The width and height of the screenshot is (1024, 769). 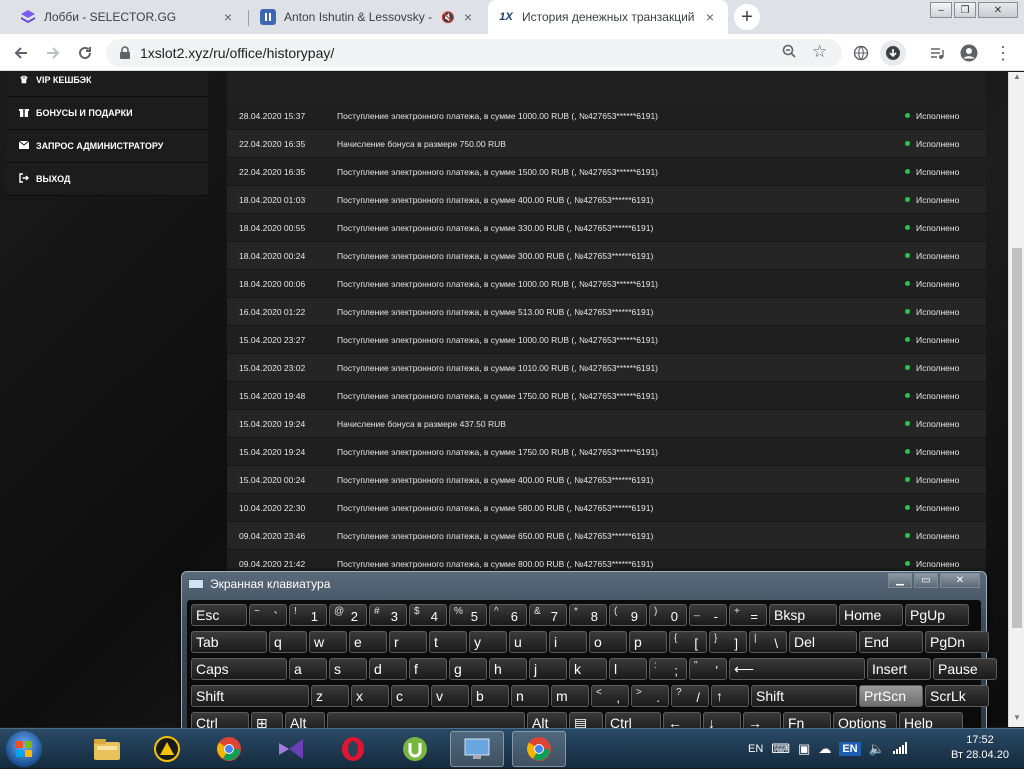 I want to click on key-3: #3, so click(x=388, y=615).